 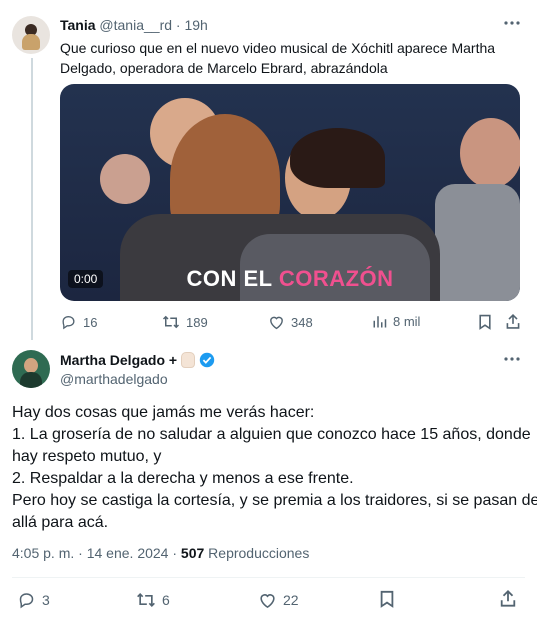 I want to click on views-label: Reproducciones, so click(x=259, y=553).